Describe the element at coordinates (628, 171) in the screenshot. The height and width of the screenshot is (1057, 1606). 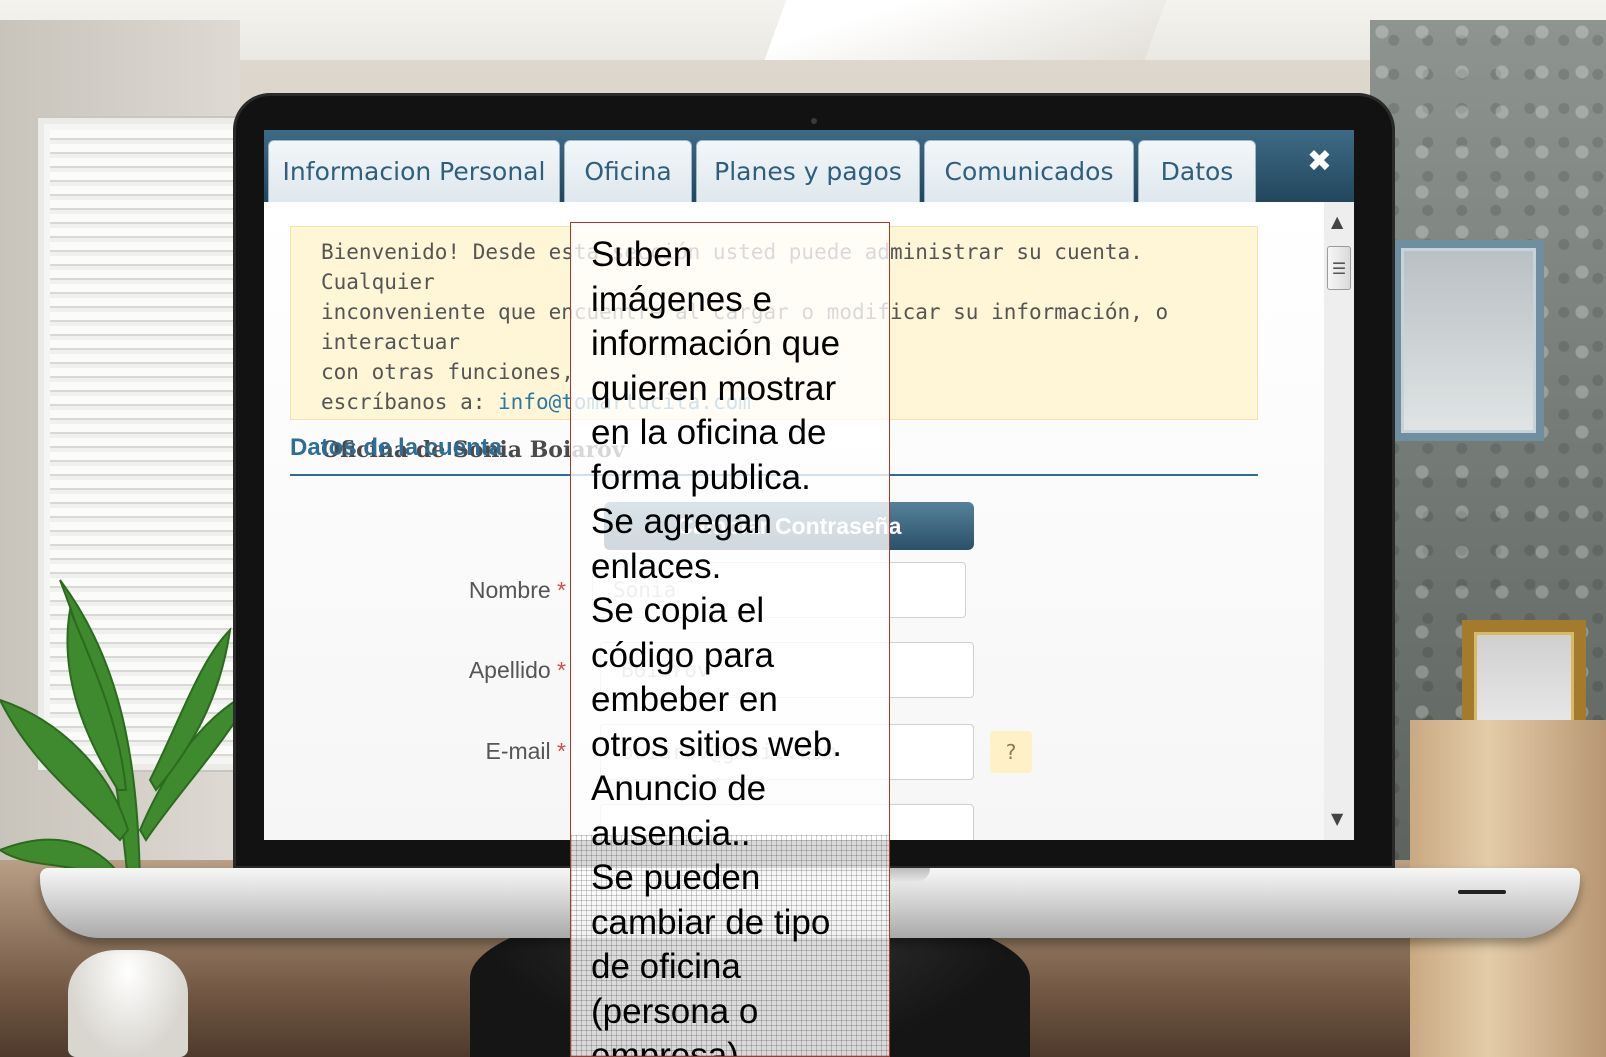
I see `tab-oficina: Oficina` at that location.